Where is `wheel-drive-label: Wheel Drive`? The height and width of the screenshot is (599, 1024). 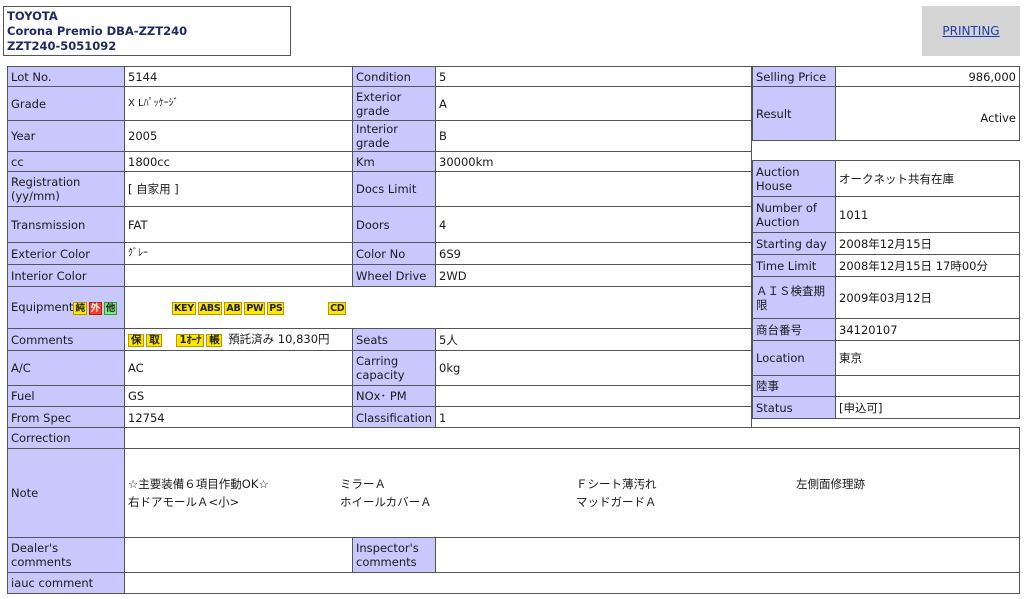 wheel-drive-label: Wheel Drive is located at coordinates (394, 275).